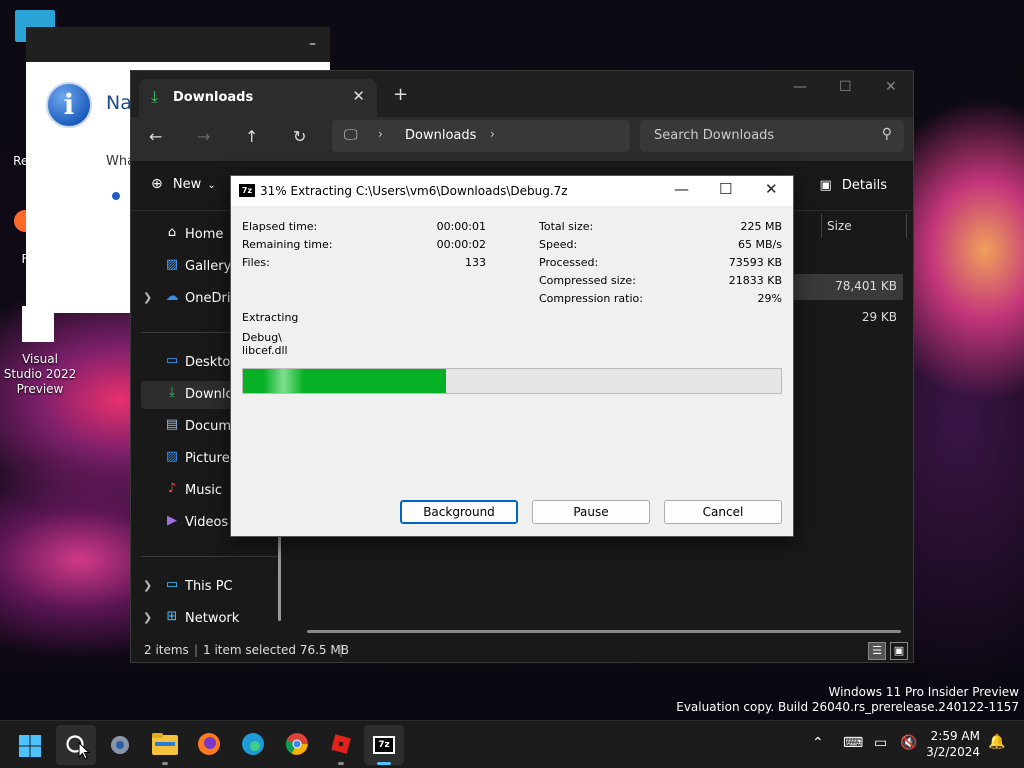  I want to click on videos-icon: ▶, so click(172, 520).